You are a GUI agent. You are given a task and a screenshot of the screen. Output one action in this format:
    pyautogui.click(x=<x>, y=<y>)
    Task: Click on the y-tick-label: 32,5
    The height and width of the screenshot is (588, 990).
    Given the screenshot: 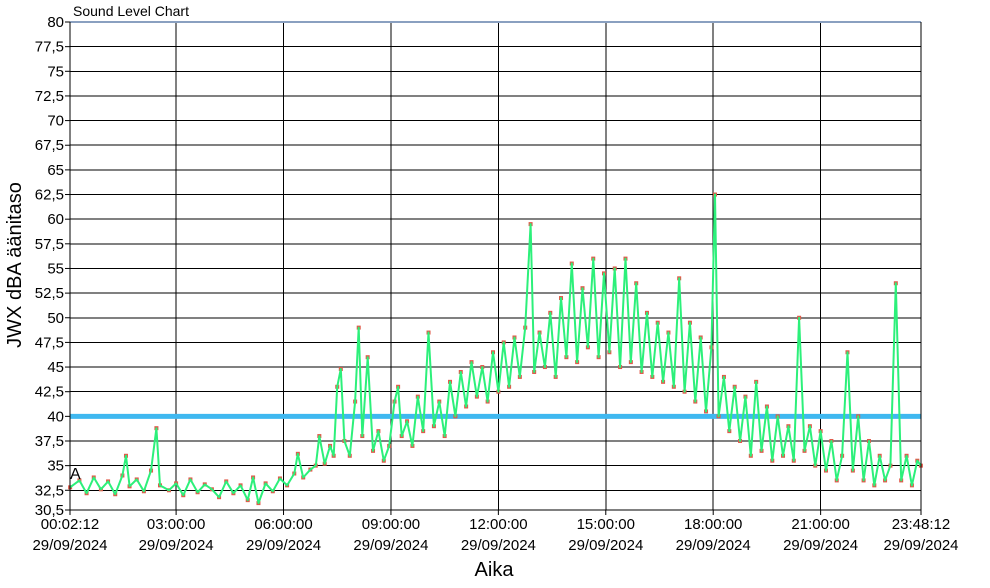 What is the action you would take?
    pyautogui.click(x=49, y=490)
    